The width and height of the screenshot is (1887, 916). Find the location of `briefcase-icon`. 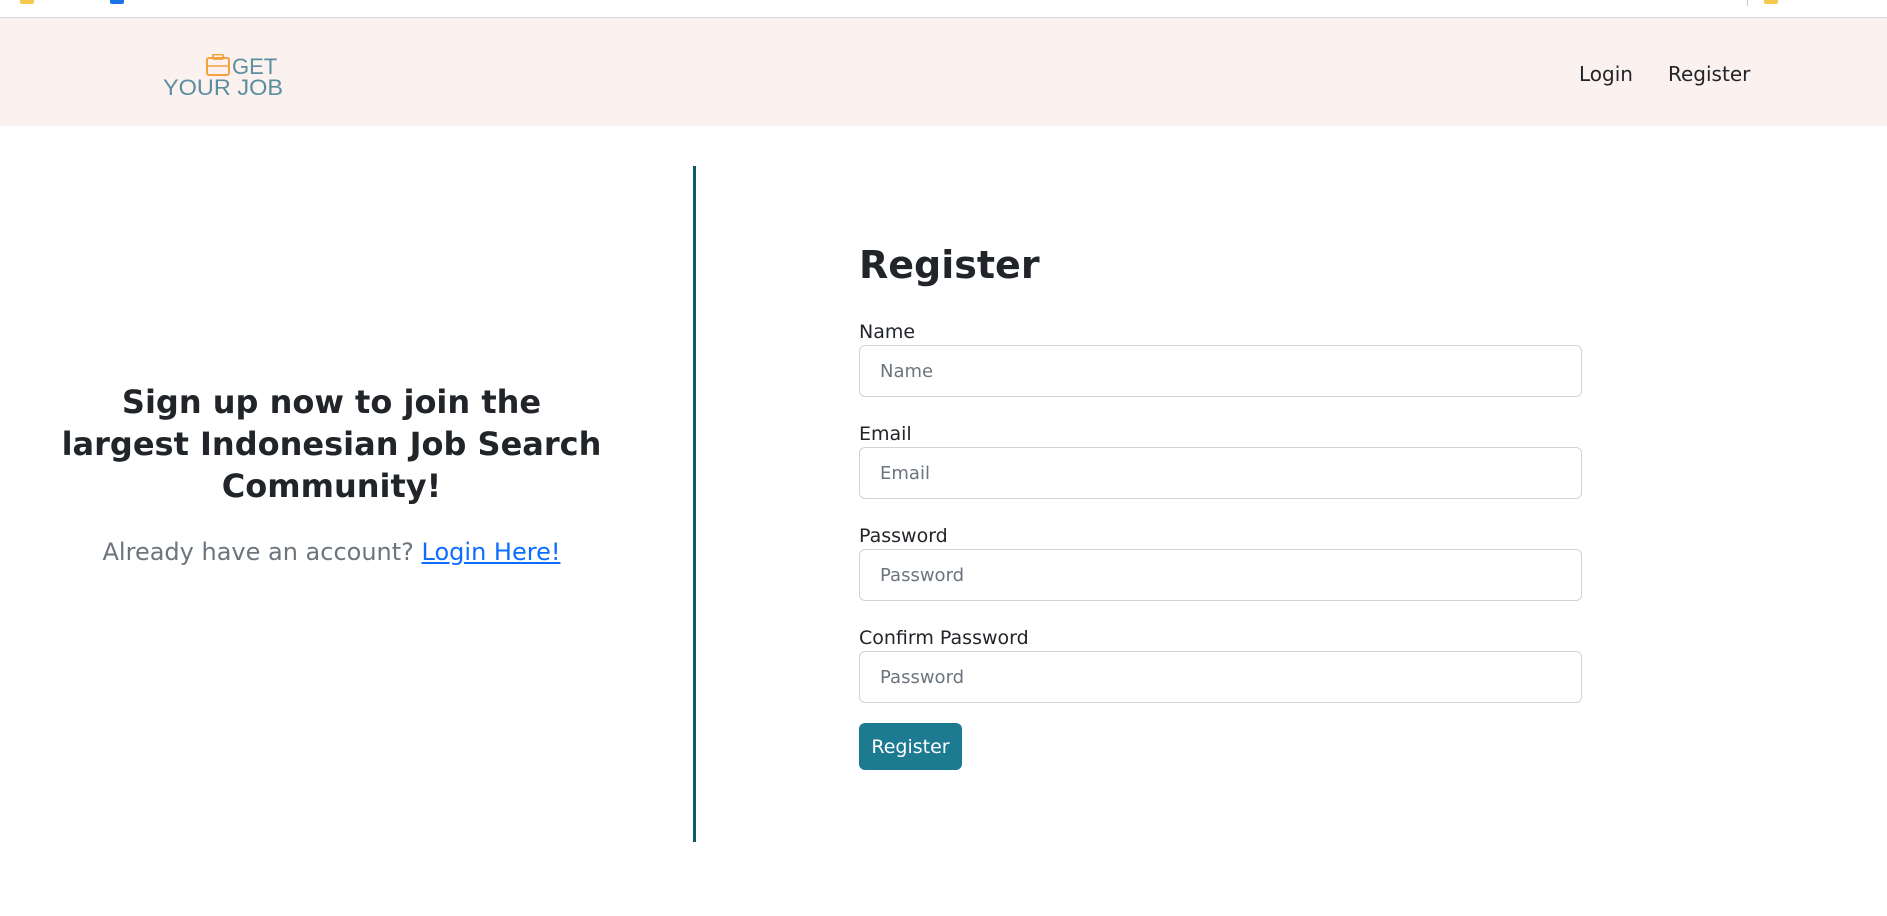

briefcase-icon is located at coordinates (218, 64).